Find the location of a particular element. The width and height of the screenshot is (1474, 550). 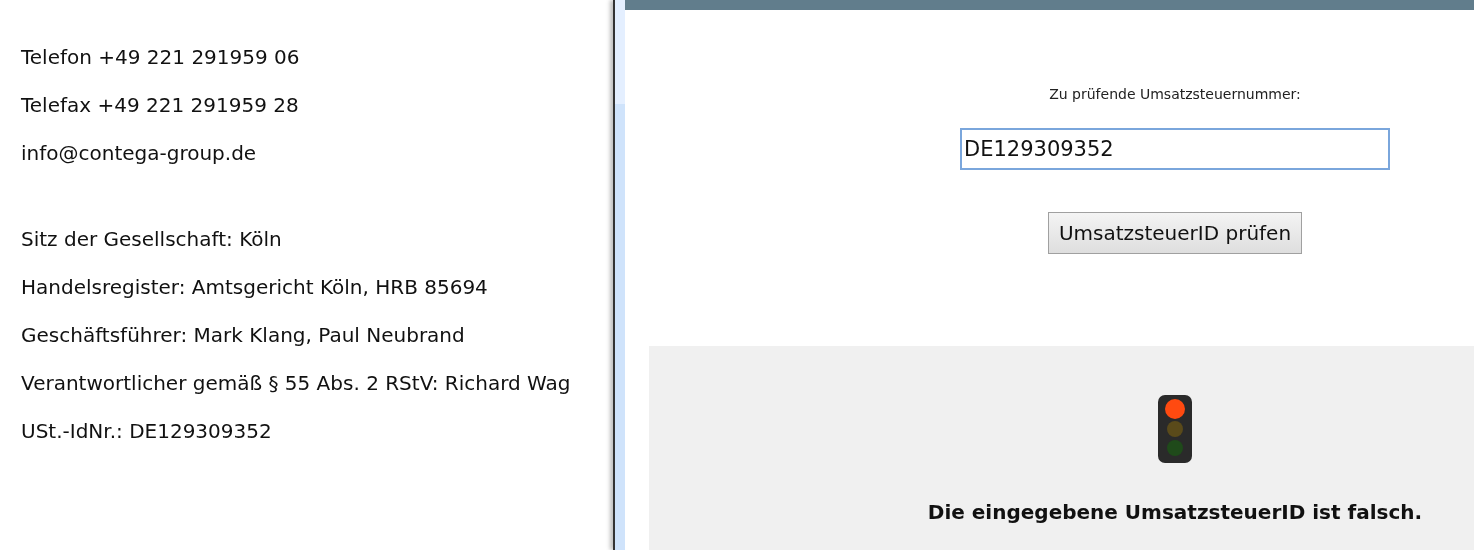

company-info-line: Verantwortlicher gemäß § 55 Abs. 2 RStV: Richard Wag is located at coordinates (296, 383).